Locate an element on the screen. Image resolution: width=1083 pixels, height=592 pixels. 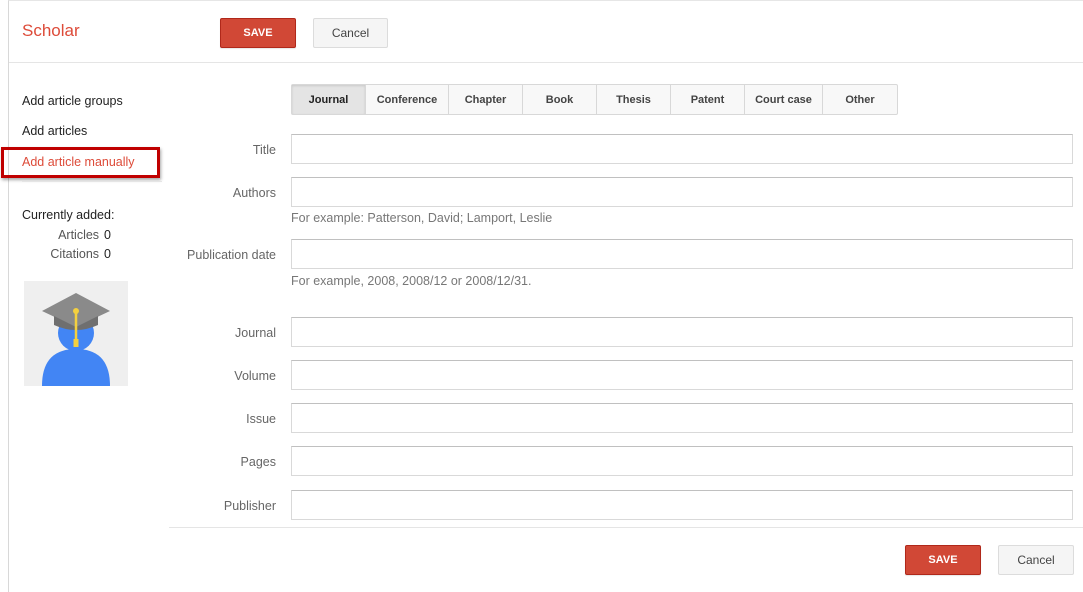
issue-input is located at coordinates (682, 418).